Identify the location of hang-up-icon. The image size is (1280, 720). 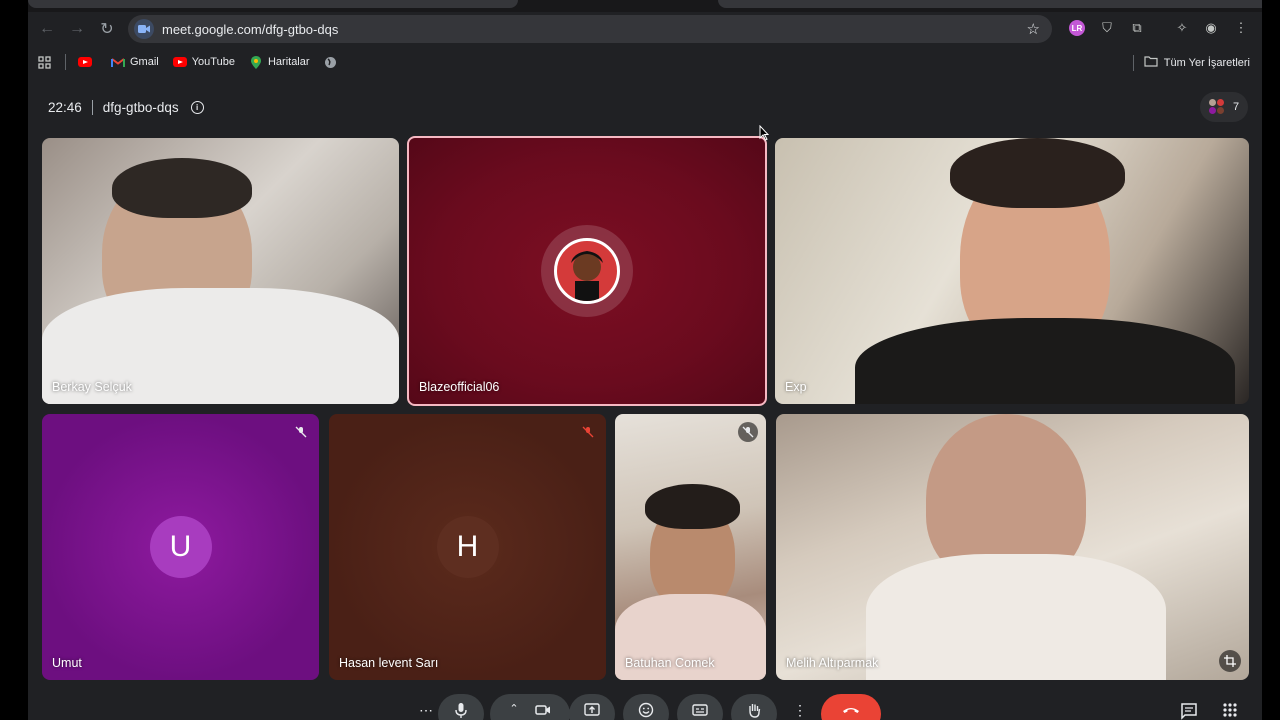
(851, 710).